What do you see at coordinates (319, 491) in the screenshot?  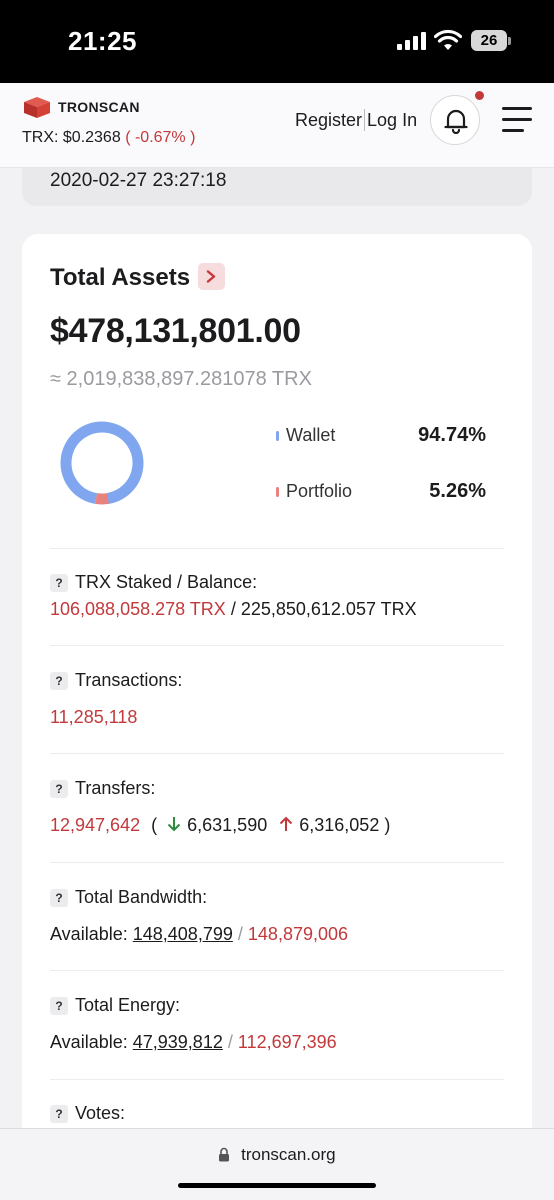 I see `portfolio-label: Portfolio` at bounding box center [319, 491].